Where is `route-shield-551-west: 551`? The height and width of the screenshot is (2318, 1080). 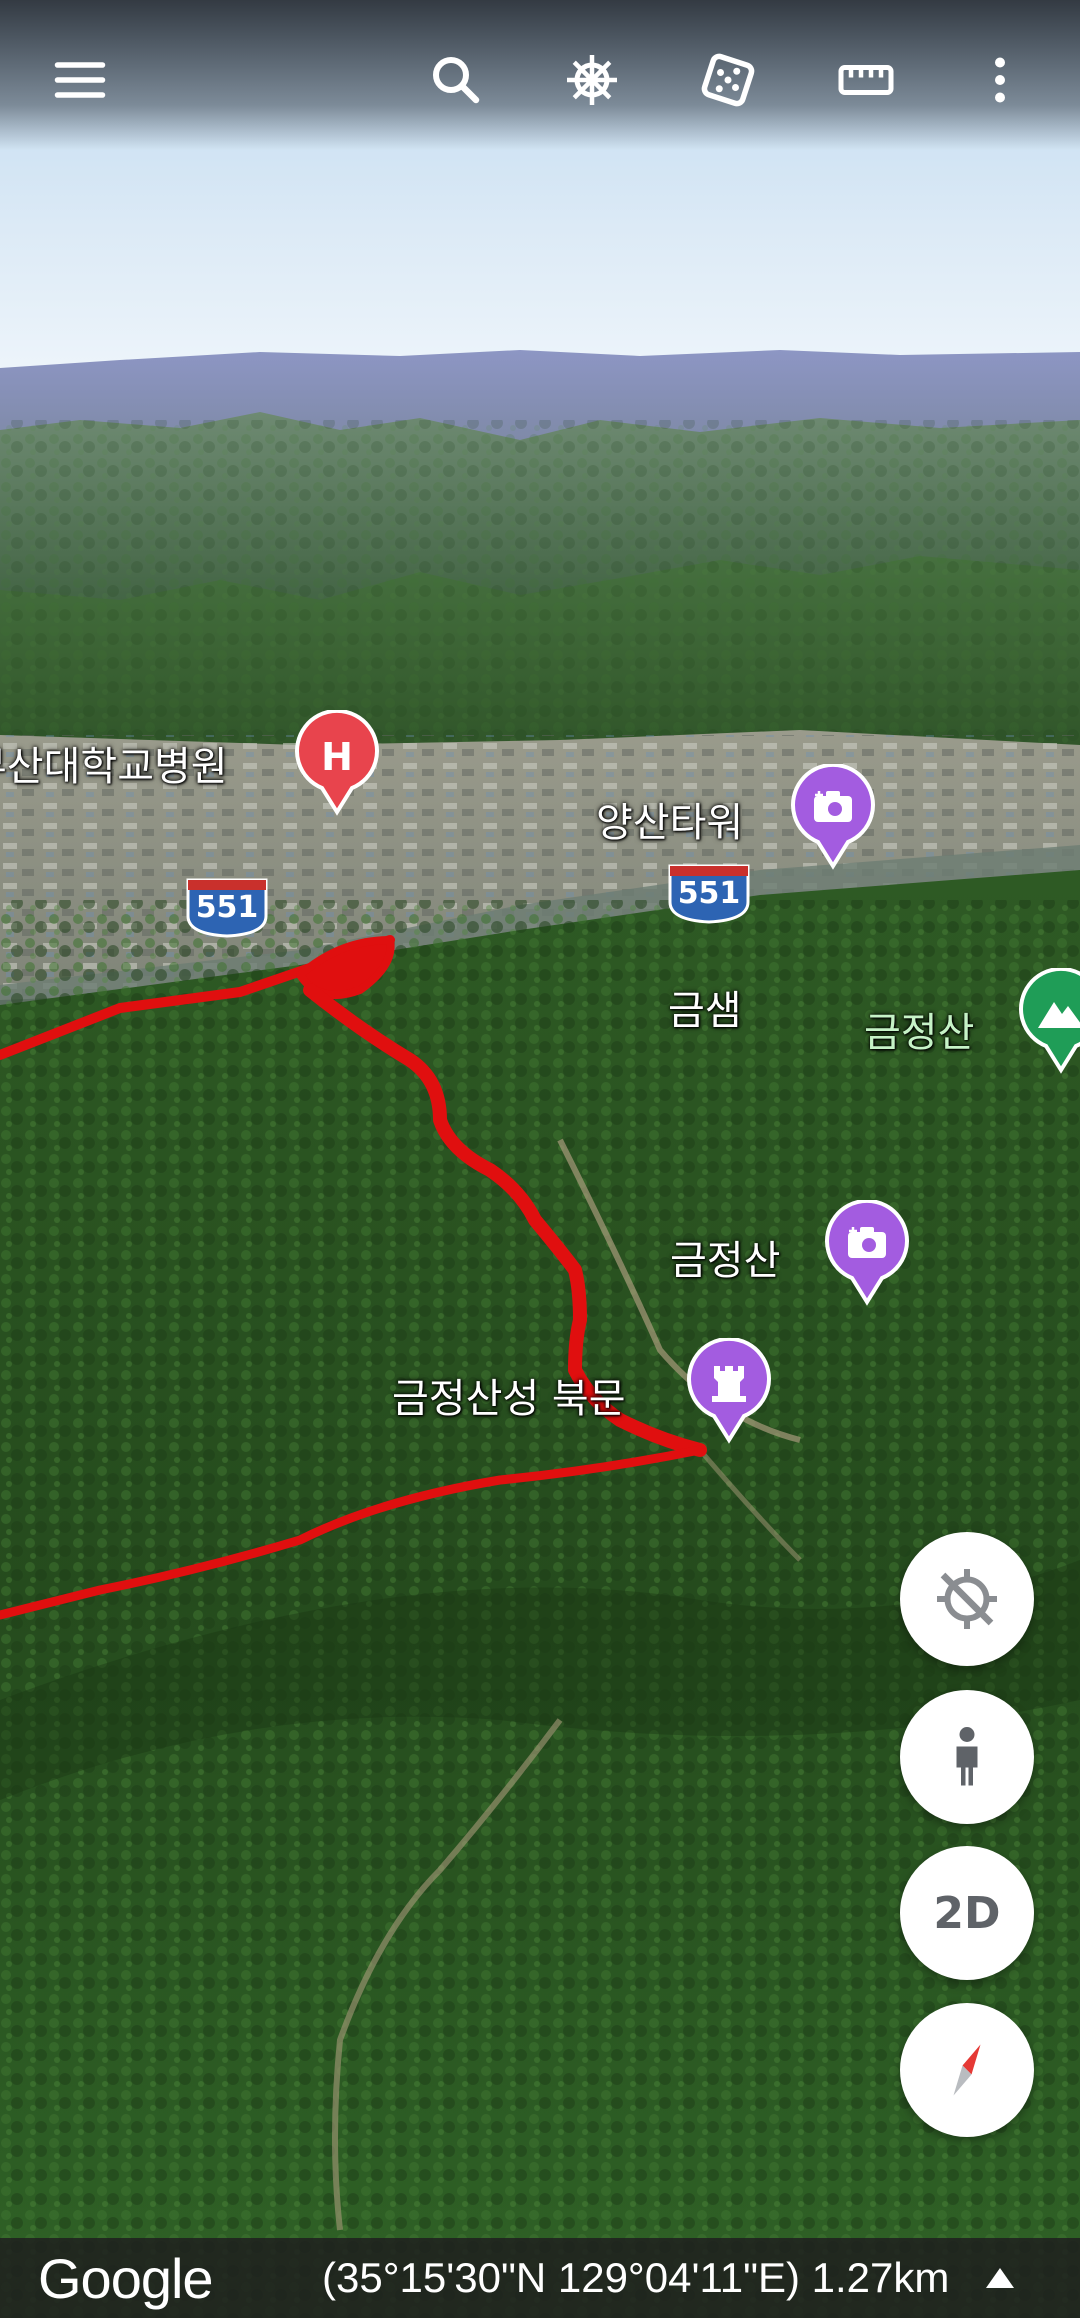
route-shield-551-west: 551 is located at coordinates (227, 907).